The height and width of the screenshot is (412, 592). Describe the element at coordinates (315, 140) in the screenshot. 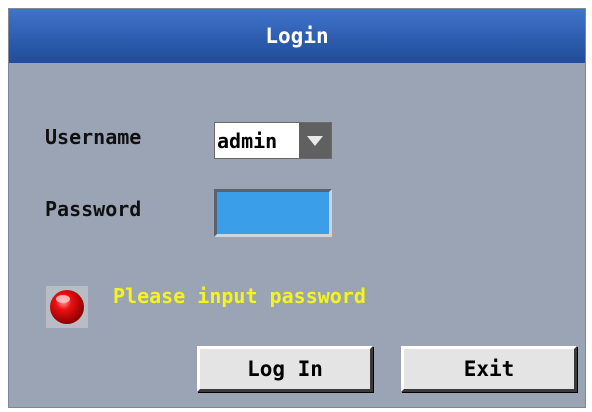

I see `dropdown-arrow-icon` at that location.